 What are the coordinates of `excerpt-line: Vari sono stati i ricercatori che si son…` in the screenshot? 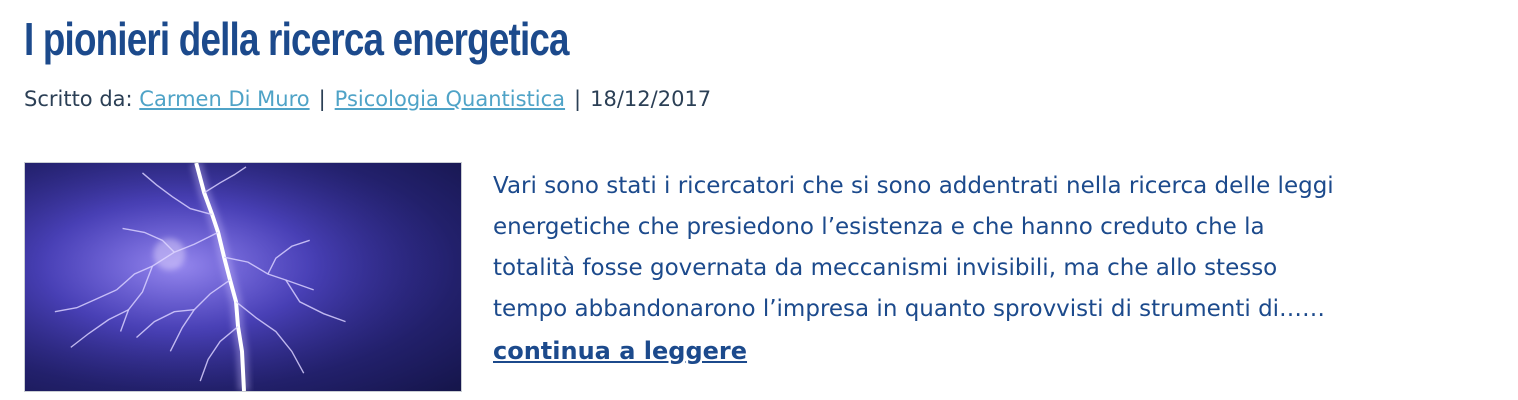 It's located at (913, 186).